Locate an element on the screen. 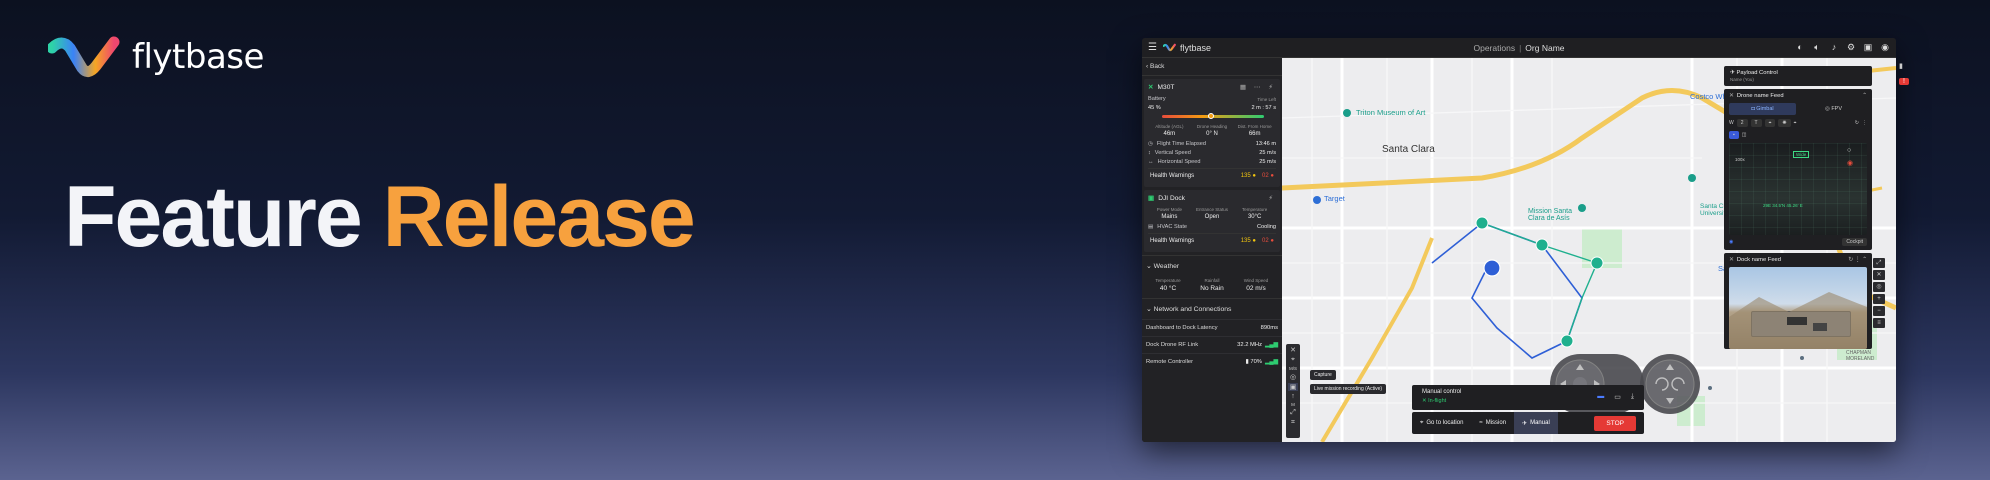  breadcrumb-operations: Operations is located at coordinates (1494, 48).